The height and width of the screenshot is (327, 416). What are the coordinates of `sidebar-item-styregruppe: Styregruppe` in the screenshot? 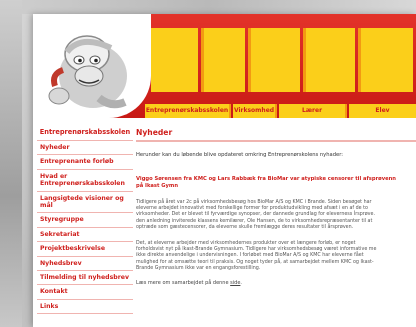 It's located at (85, 220).